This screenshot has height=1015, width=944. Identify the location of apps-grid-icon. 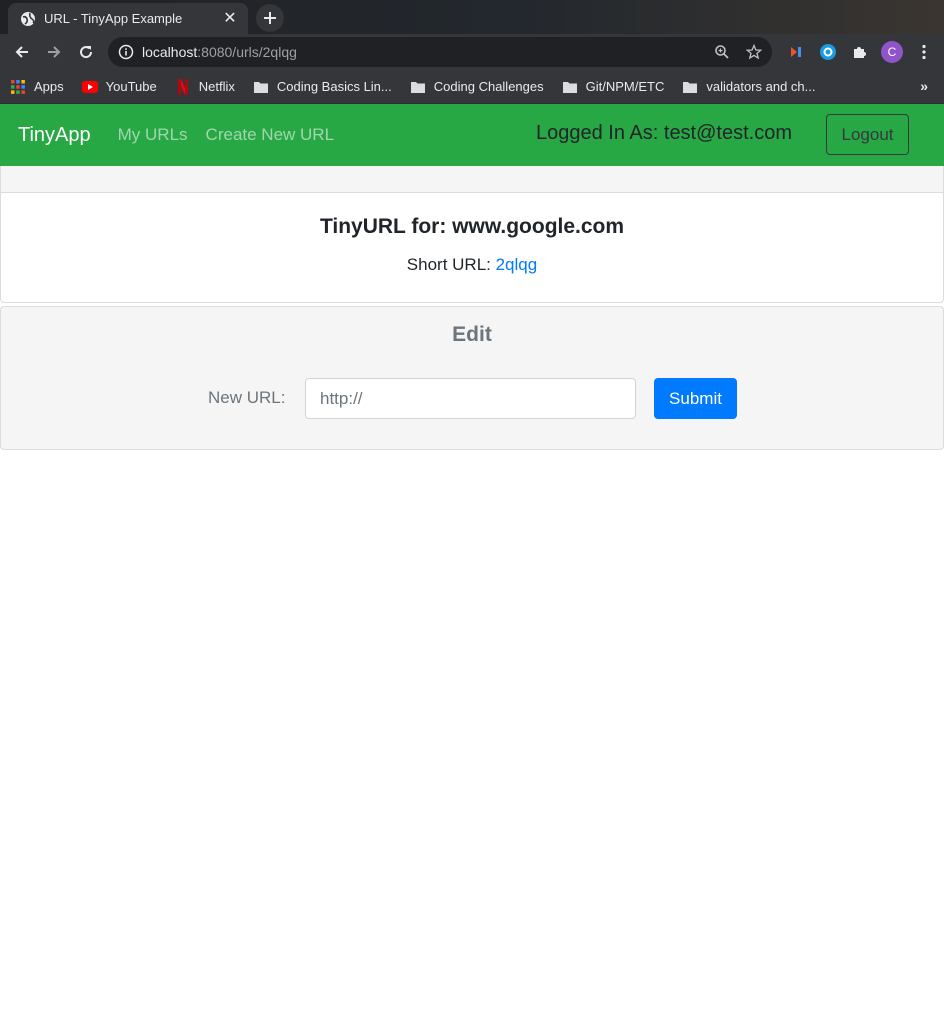
(18, 87).